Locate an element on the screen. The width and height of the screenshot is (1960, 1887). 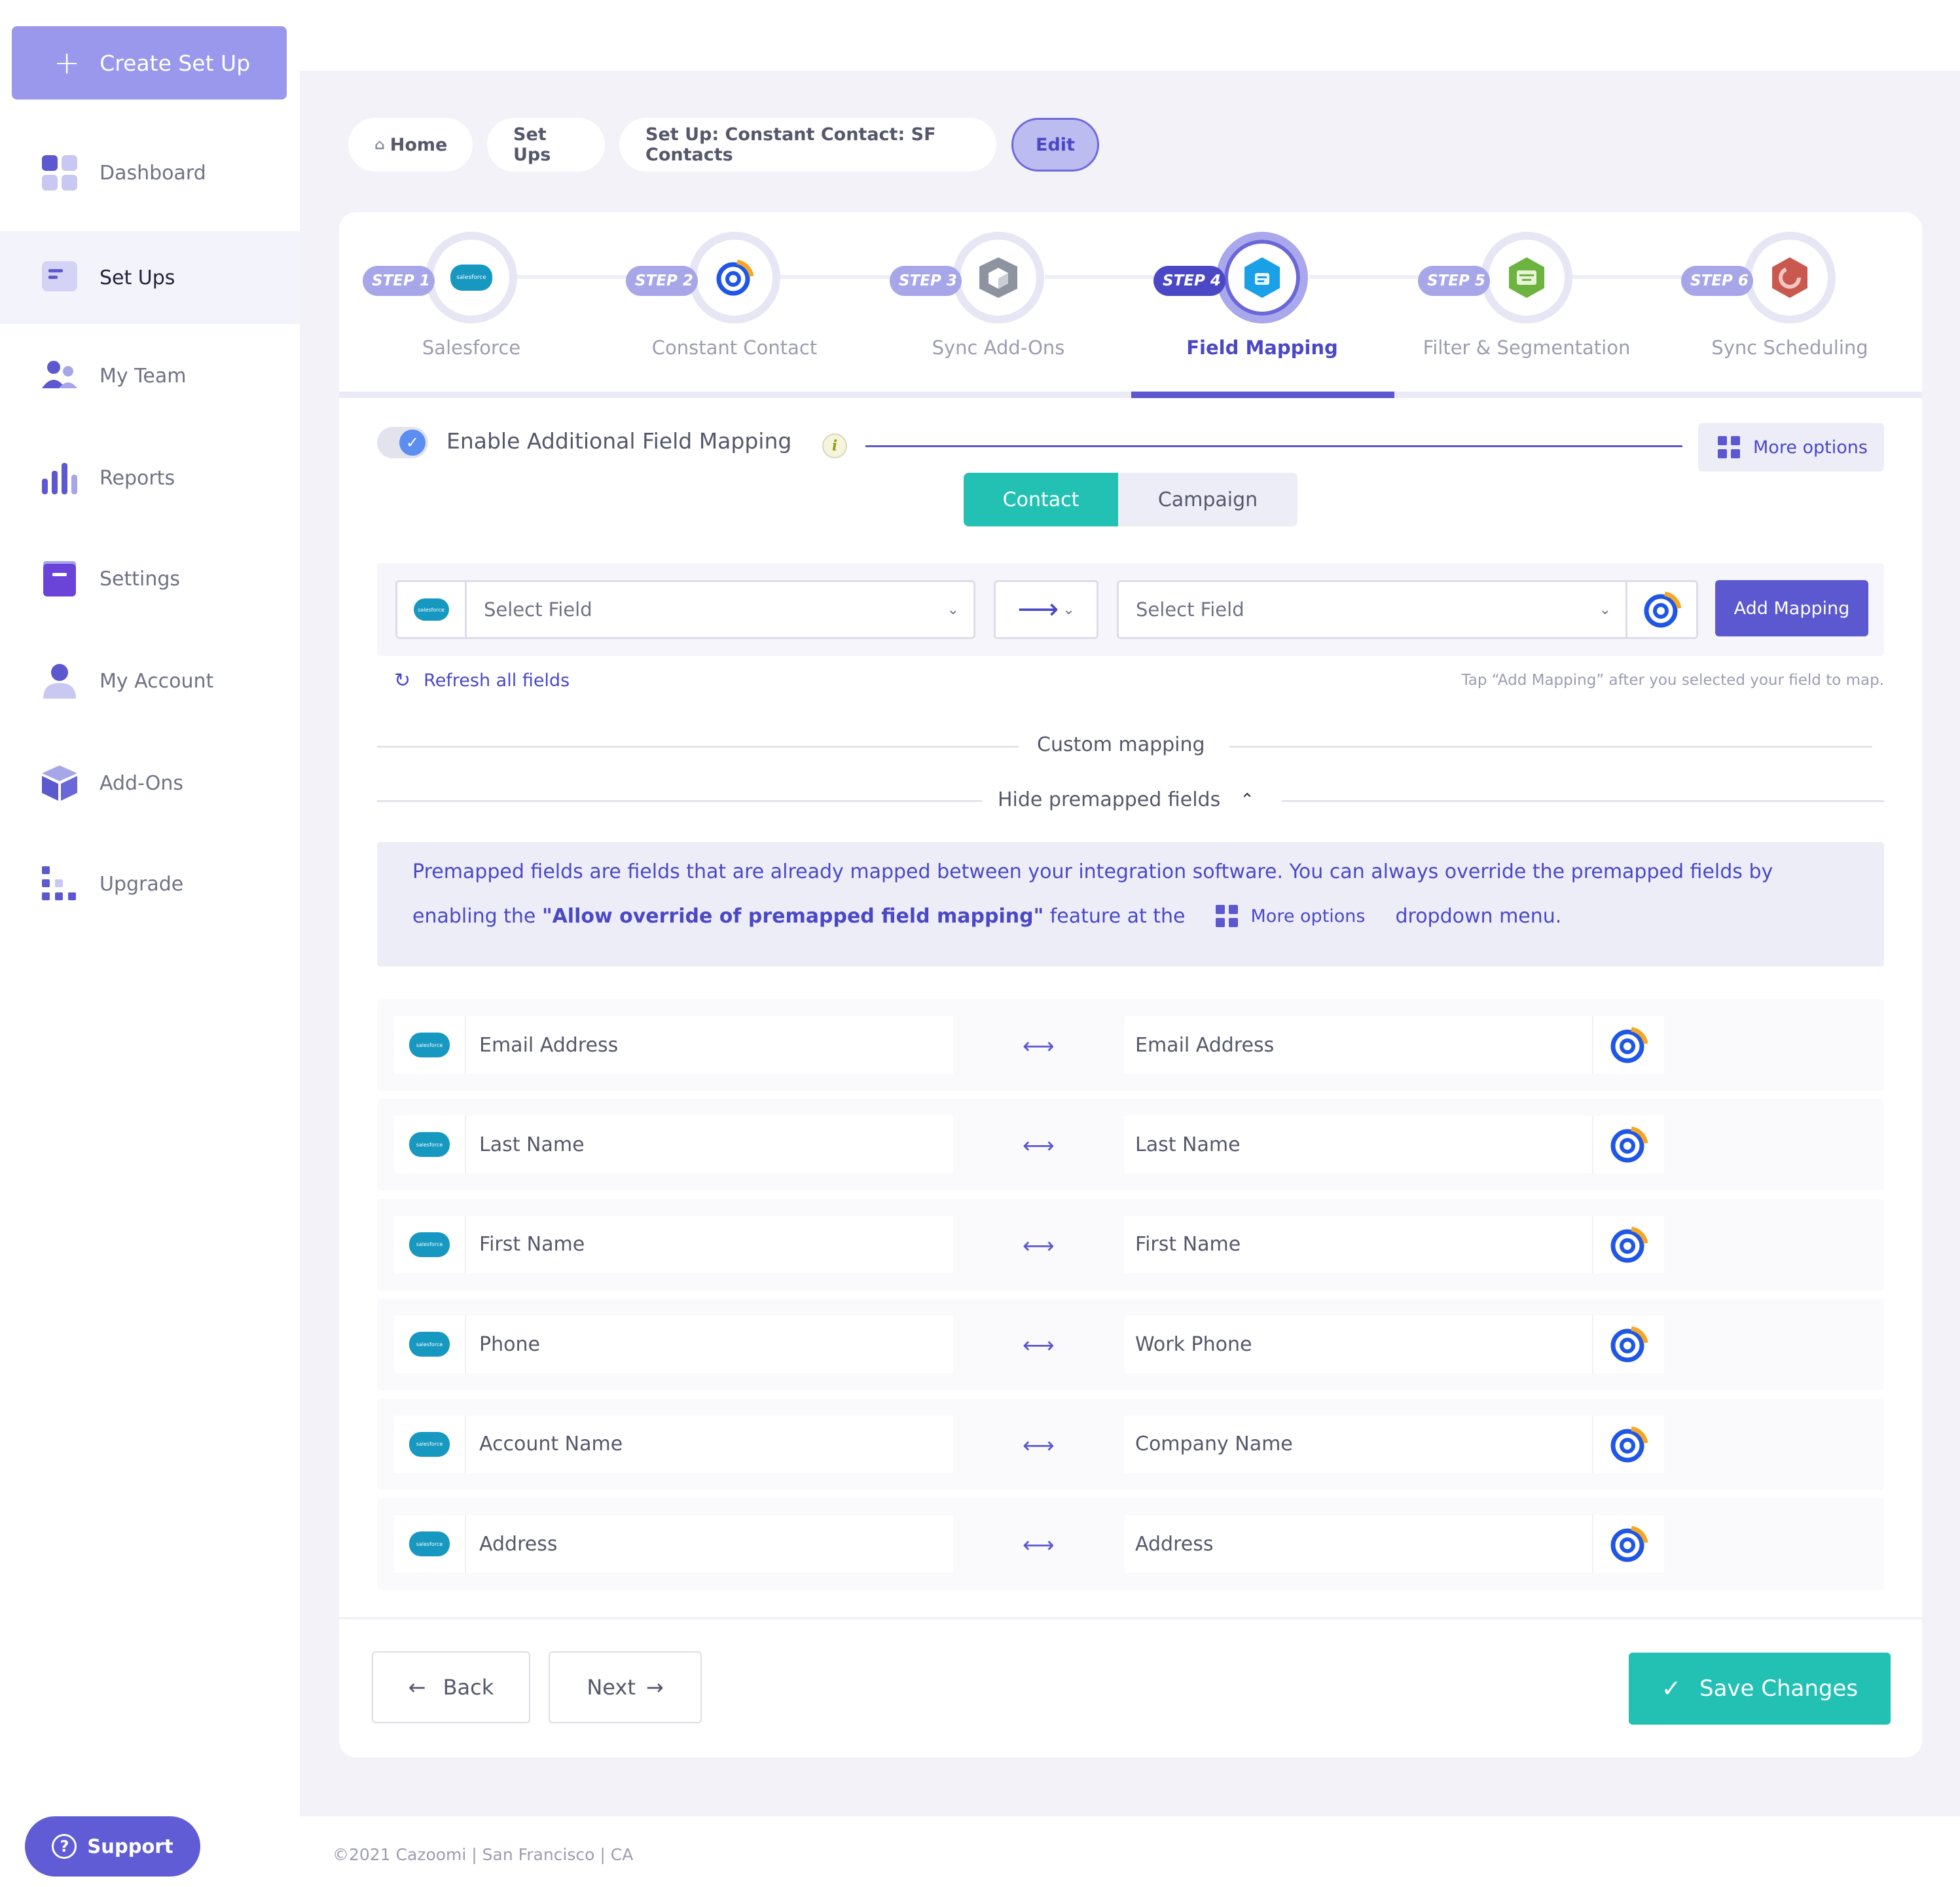
direction-select: ⟶ ⌄ is located at coordinates (1046, 609).